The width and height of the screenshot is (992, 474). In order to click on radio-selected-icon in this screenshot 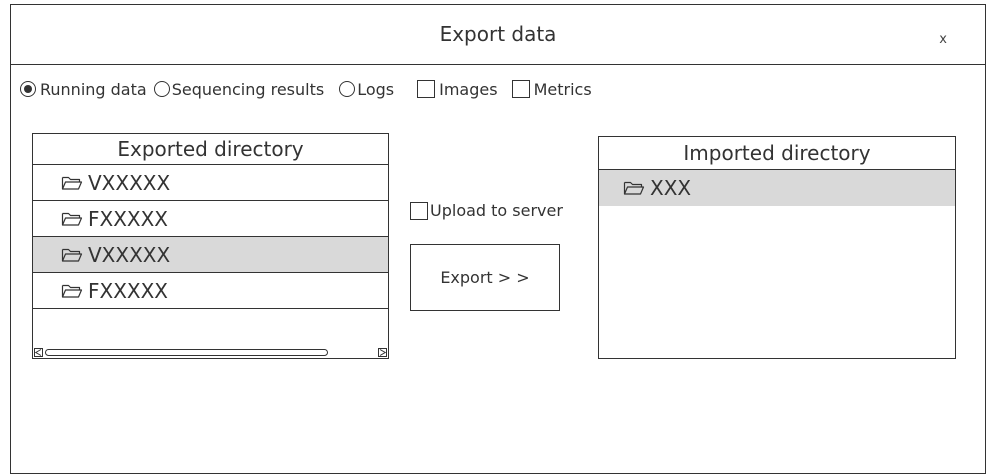, I will do `click(28, 89)`.